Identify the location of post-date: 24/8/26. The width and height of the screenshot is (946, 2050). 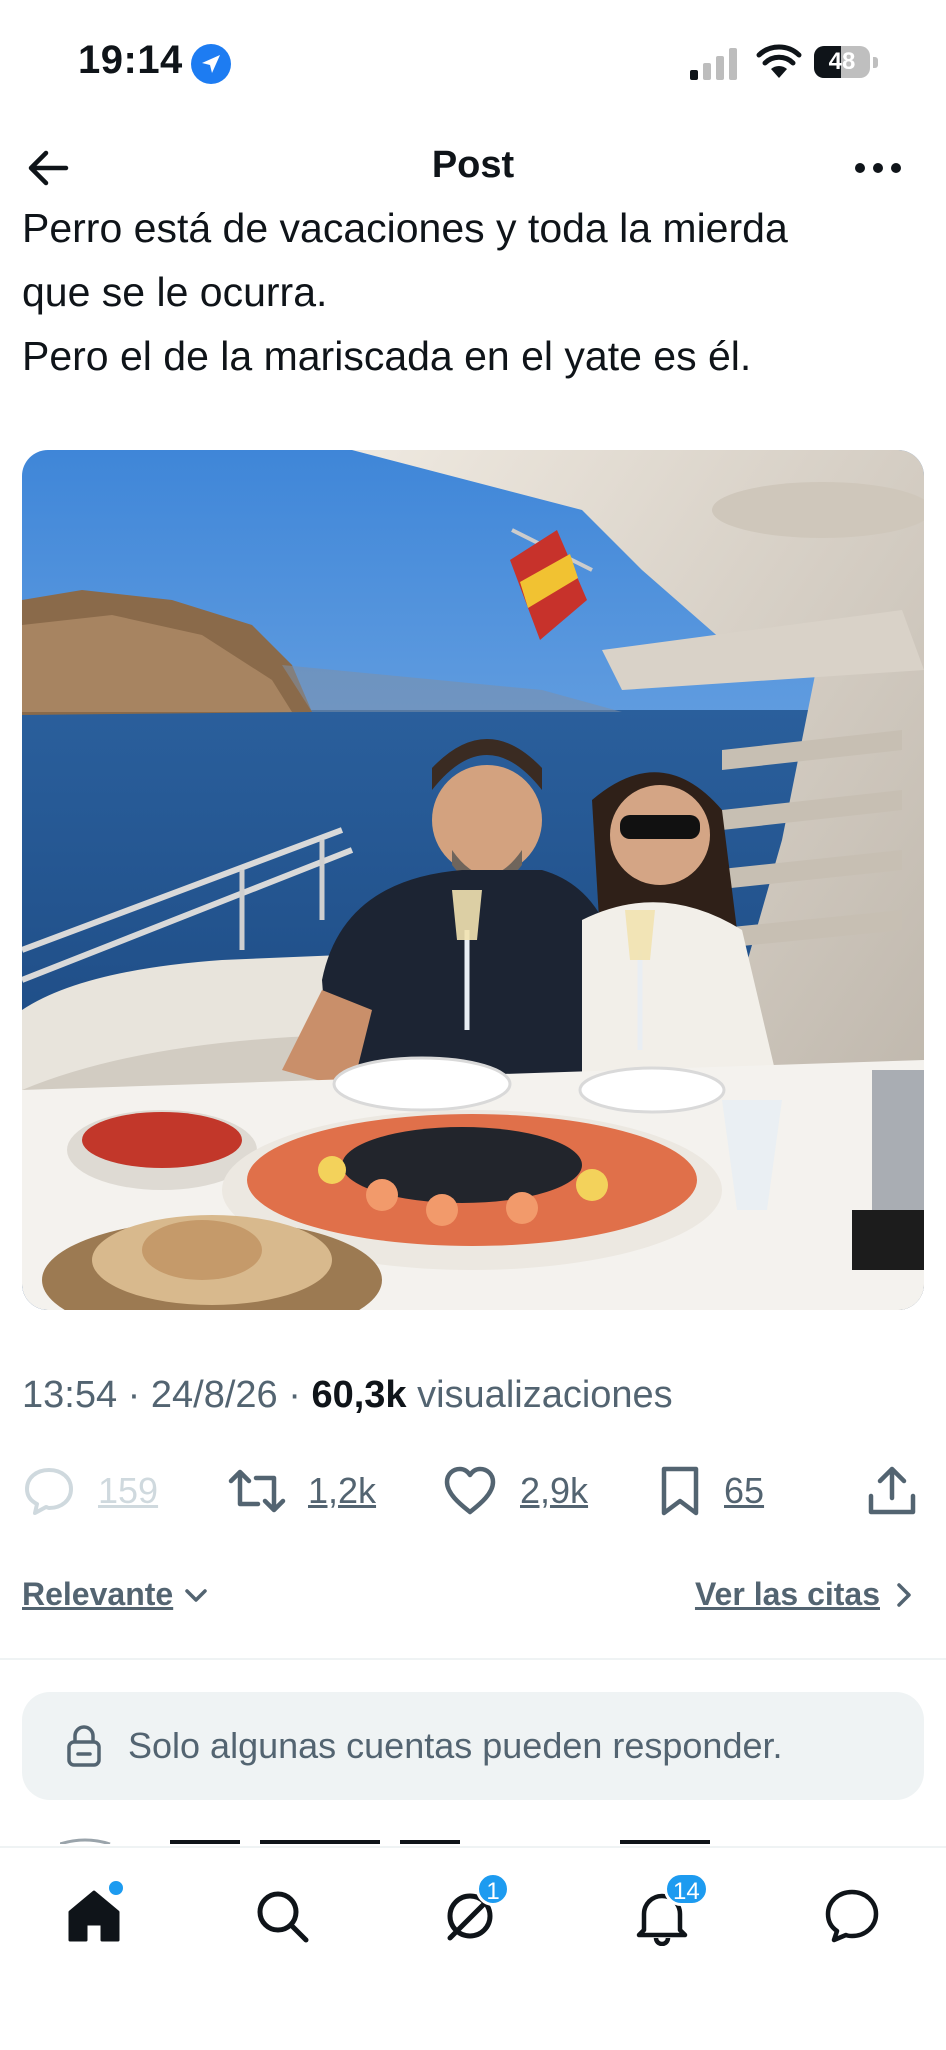
(214, 1395).